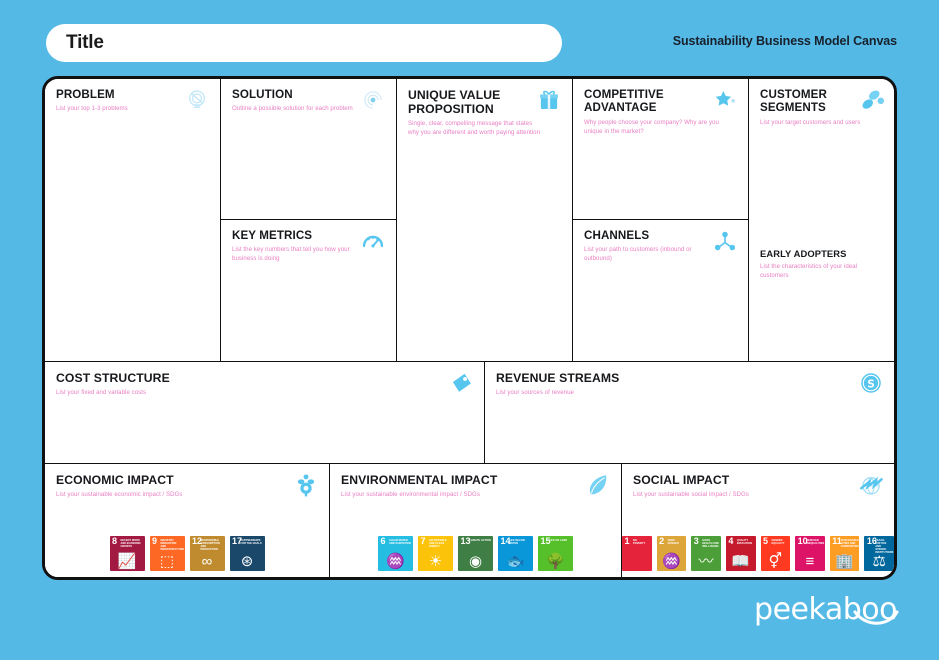  Describe the element at coordinates (515, 561) in the screenshot. I see `sdg-tile-glyph-icon: 🐟` at that location.